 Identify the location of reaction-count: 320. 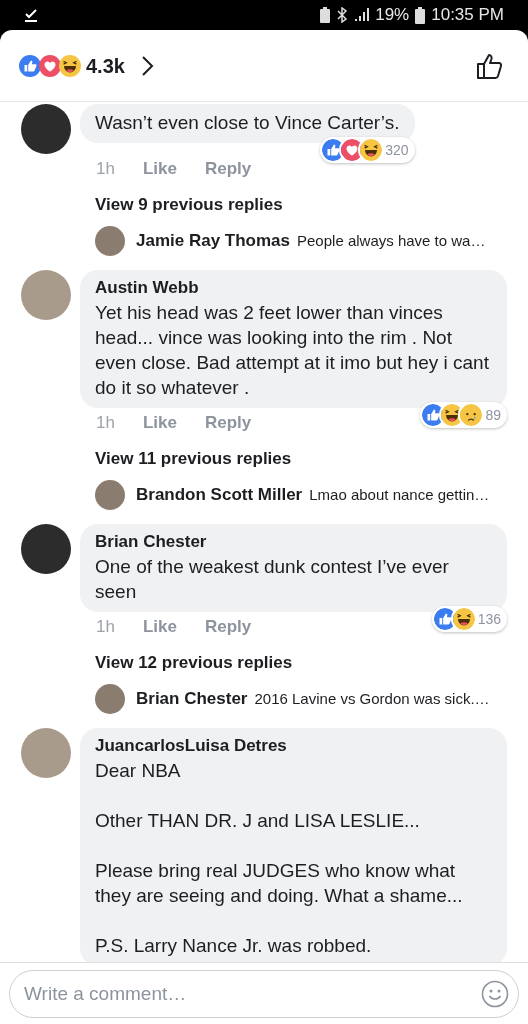
(397, 150).